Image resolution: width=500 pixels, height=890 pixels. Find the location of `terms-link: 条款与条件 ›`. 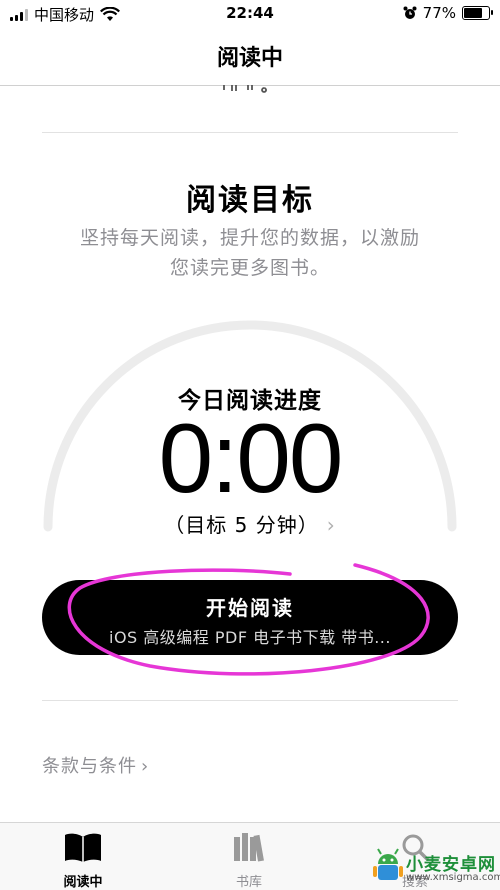

terms-link: 条款与条件 › is located at coordinates (95, 765).